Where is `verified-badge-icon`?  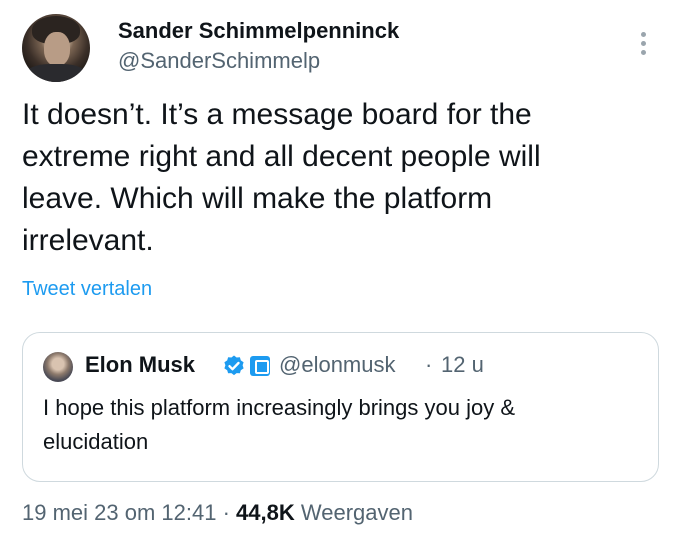
verified-badge-icon is located at coordinates (234, 365).